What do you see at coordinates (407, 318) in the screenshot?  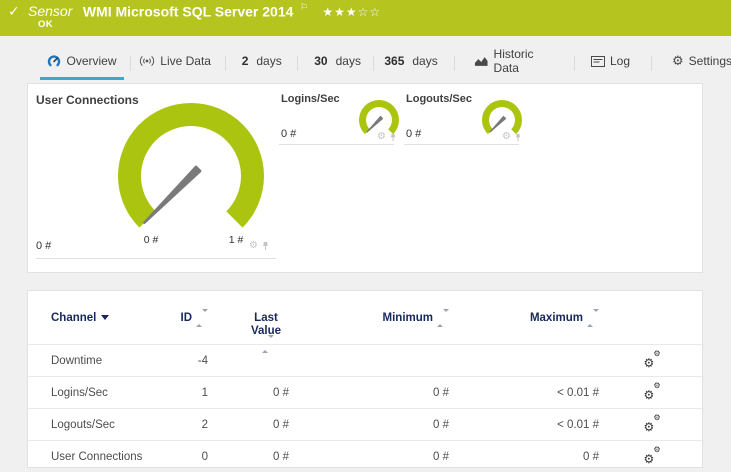 I see `column-header-minimum-label: Minimum` at bounding box center [407, 318].